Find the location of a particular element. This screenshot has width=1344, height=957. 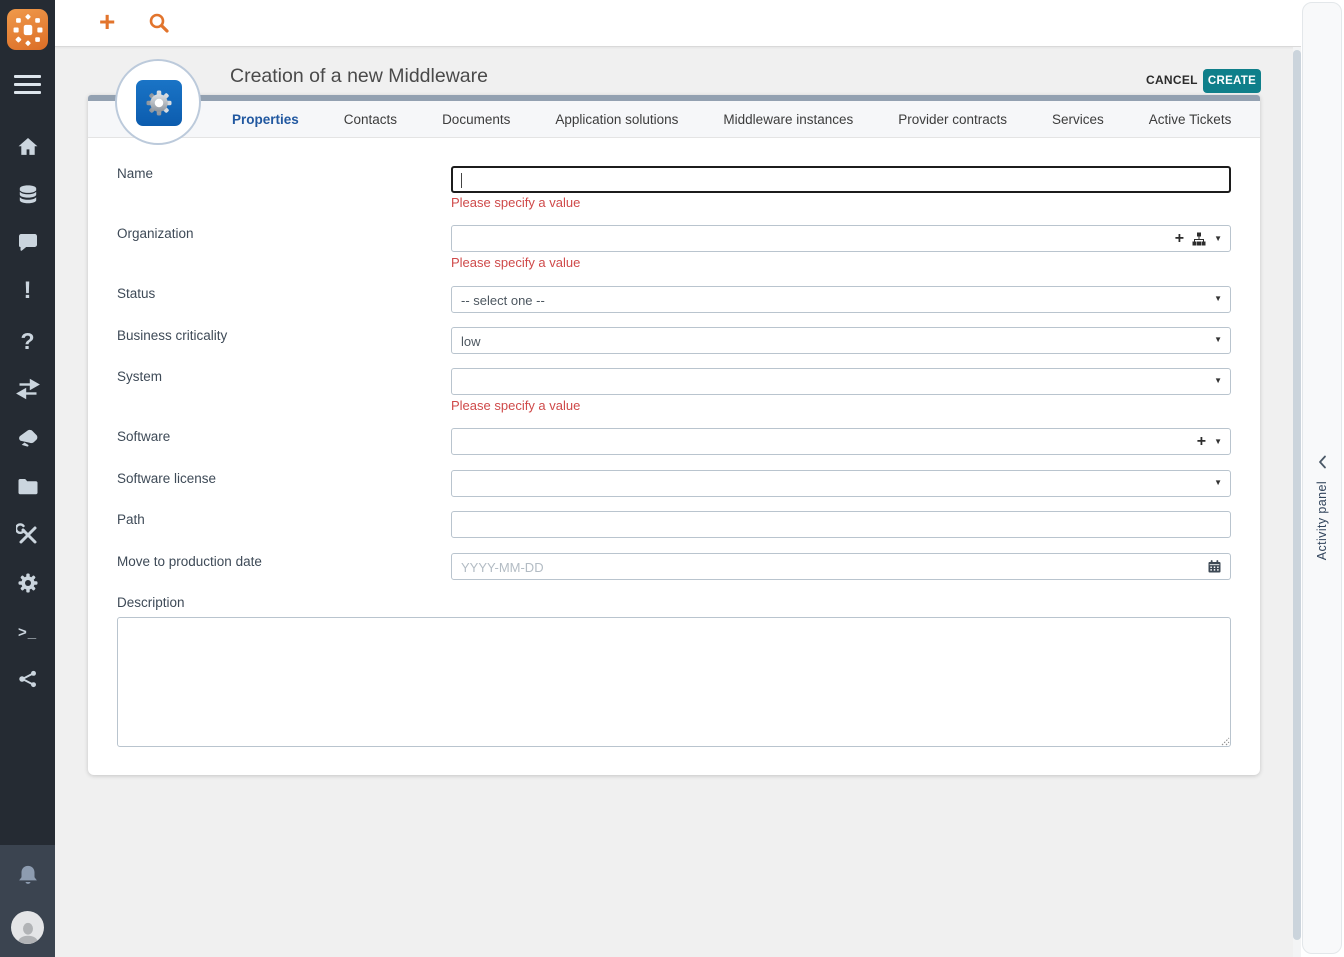

menu-toggle-icon is located at coordinates (27, 87).